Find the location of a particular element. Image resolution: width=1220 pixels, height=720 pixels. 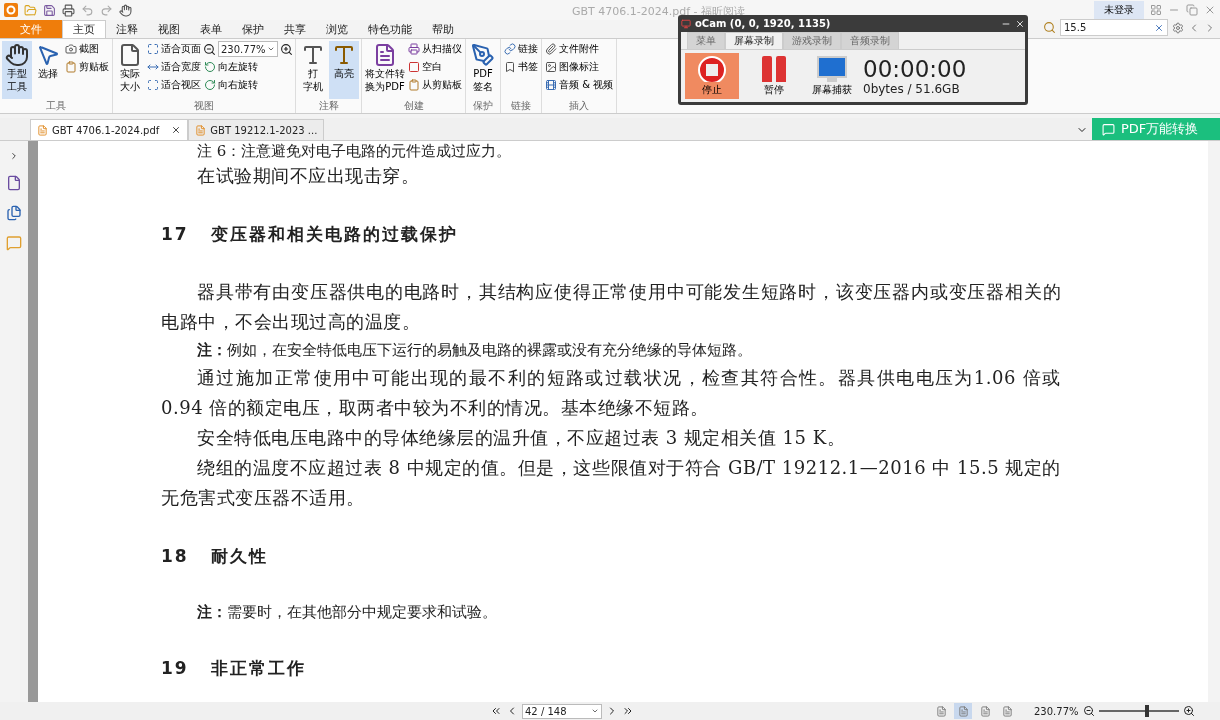

pen-icon is located at coordinates (483, 55).